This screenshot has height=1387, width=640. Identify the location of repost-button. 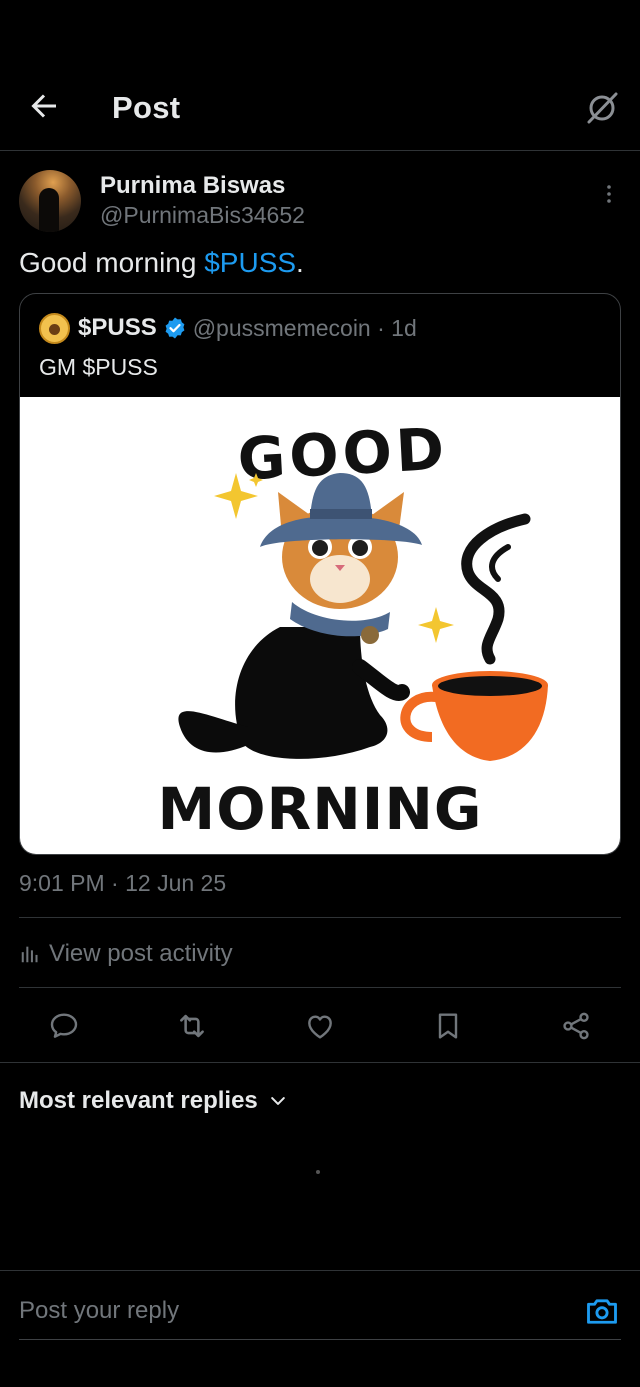
(192, 1026).